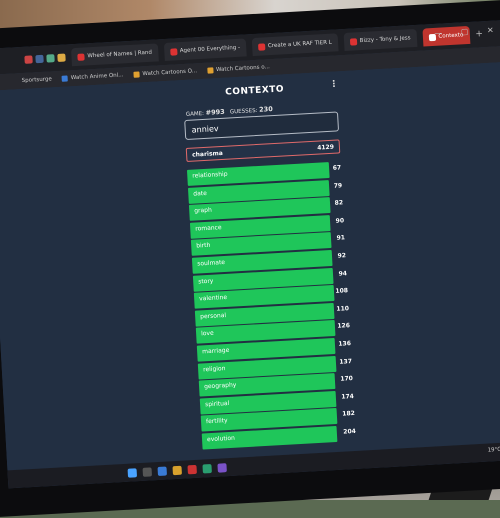  What do you see at coordinates (349, 414) in the screenshot?
I see `guess-rank: 182` at bounding box center [349, 414].